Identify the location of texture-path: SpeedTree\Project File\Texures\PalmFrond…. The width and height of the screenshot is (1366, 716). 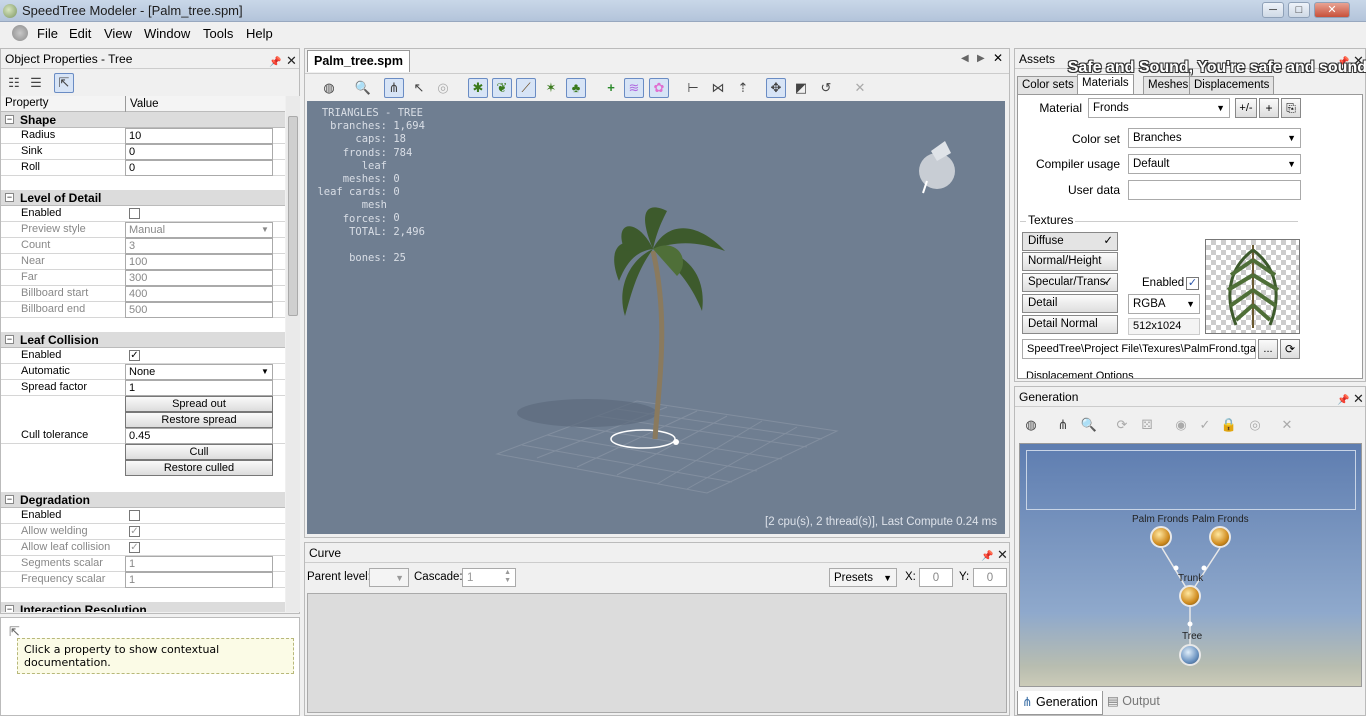
(1139, 349).